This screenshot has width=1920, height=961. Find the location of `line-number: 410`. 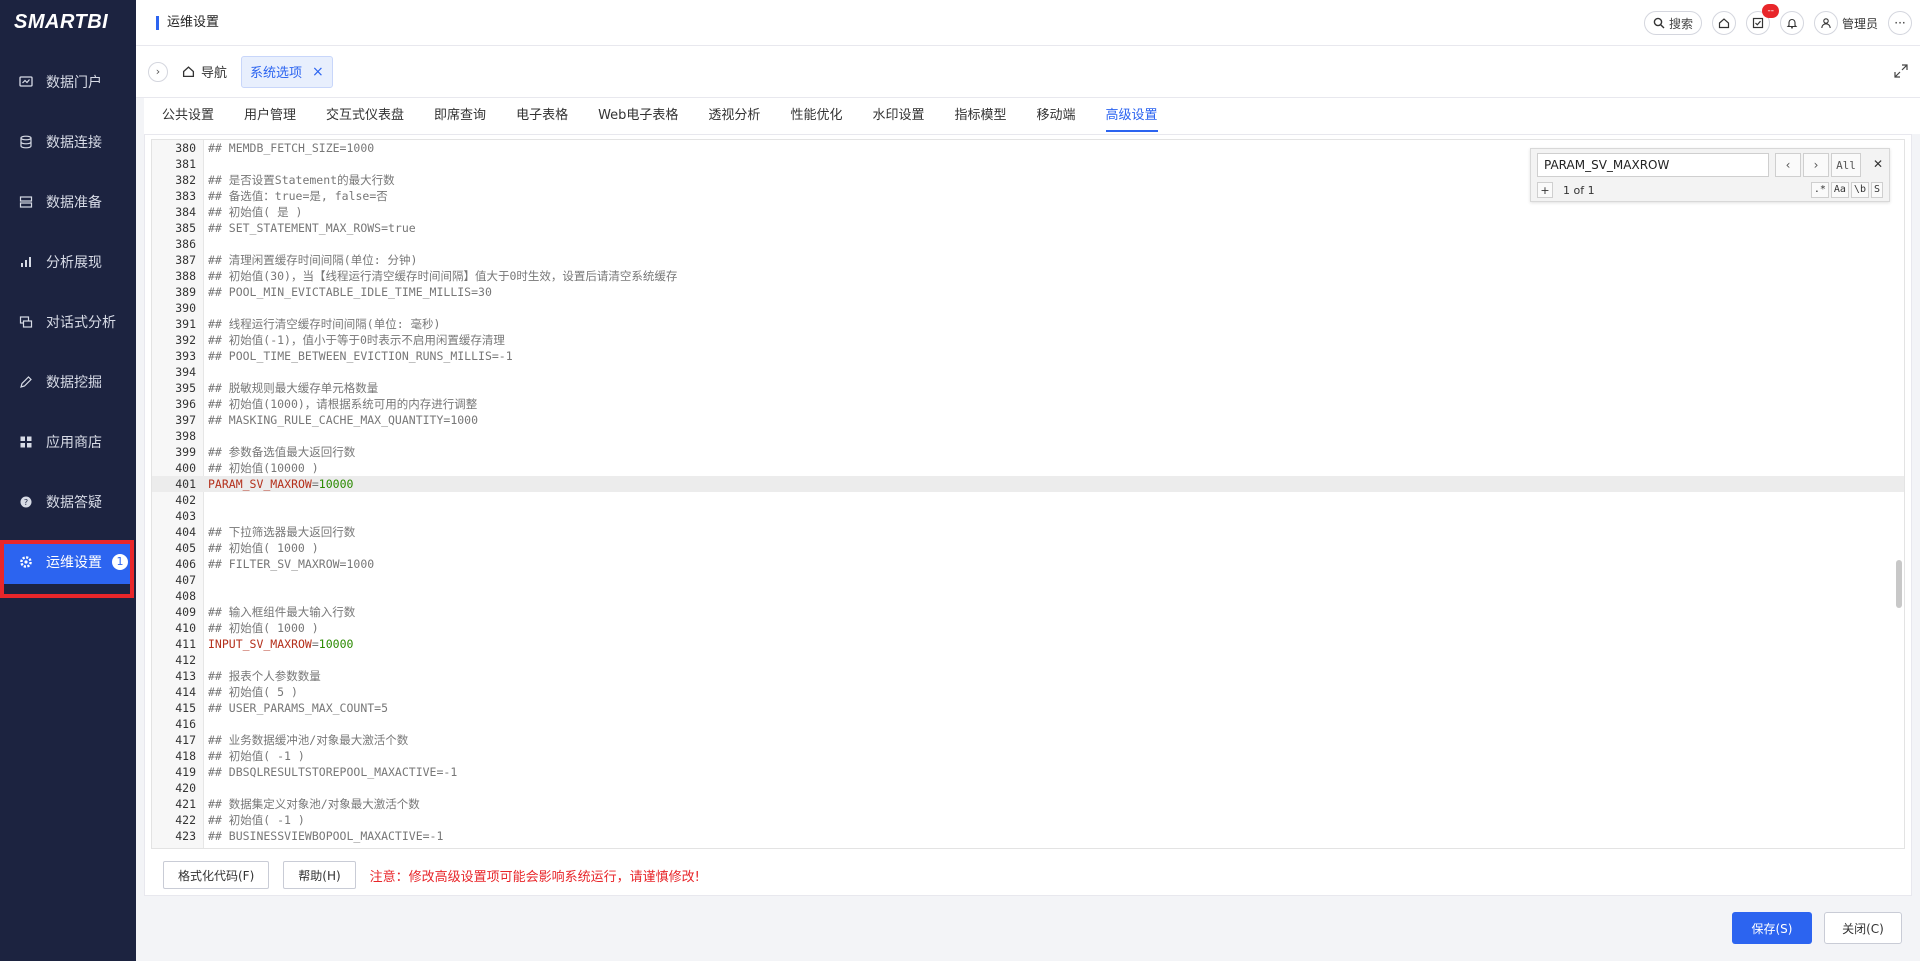

line-number: 410 is located at coordinates (185, 628).